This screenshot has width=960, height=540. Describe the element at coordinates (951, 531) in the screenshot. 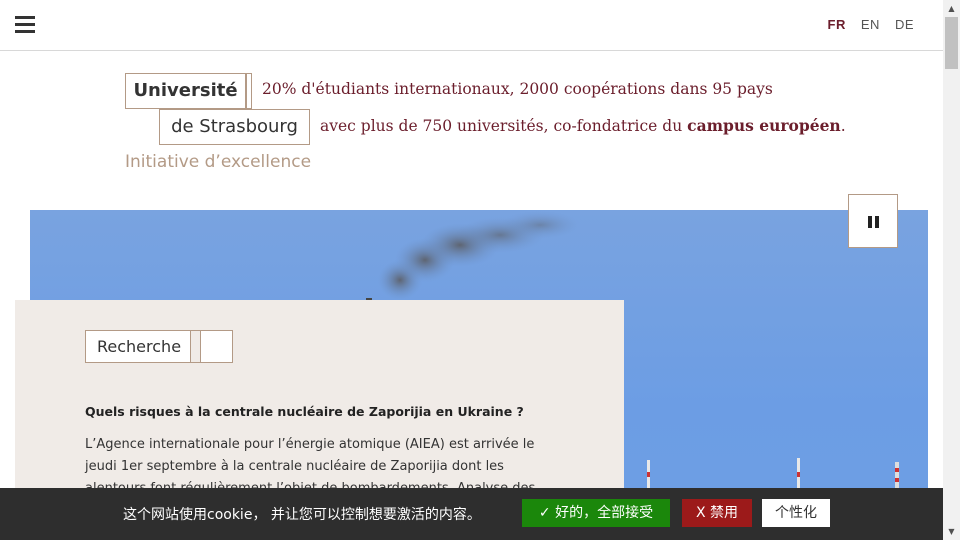

I see `scroll-down-icon: ▼` at that location.